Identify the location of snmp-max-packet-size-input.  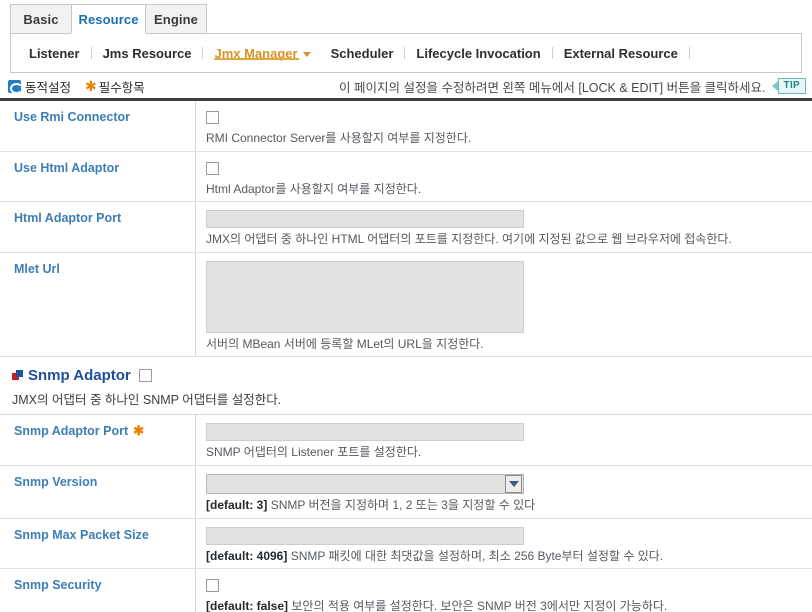
(365, 535).